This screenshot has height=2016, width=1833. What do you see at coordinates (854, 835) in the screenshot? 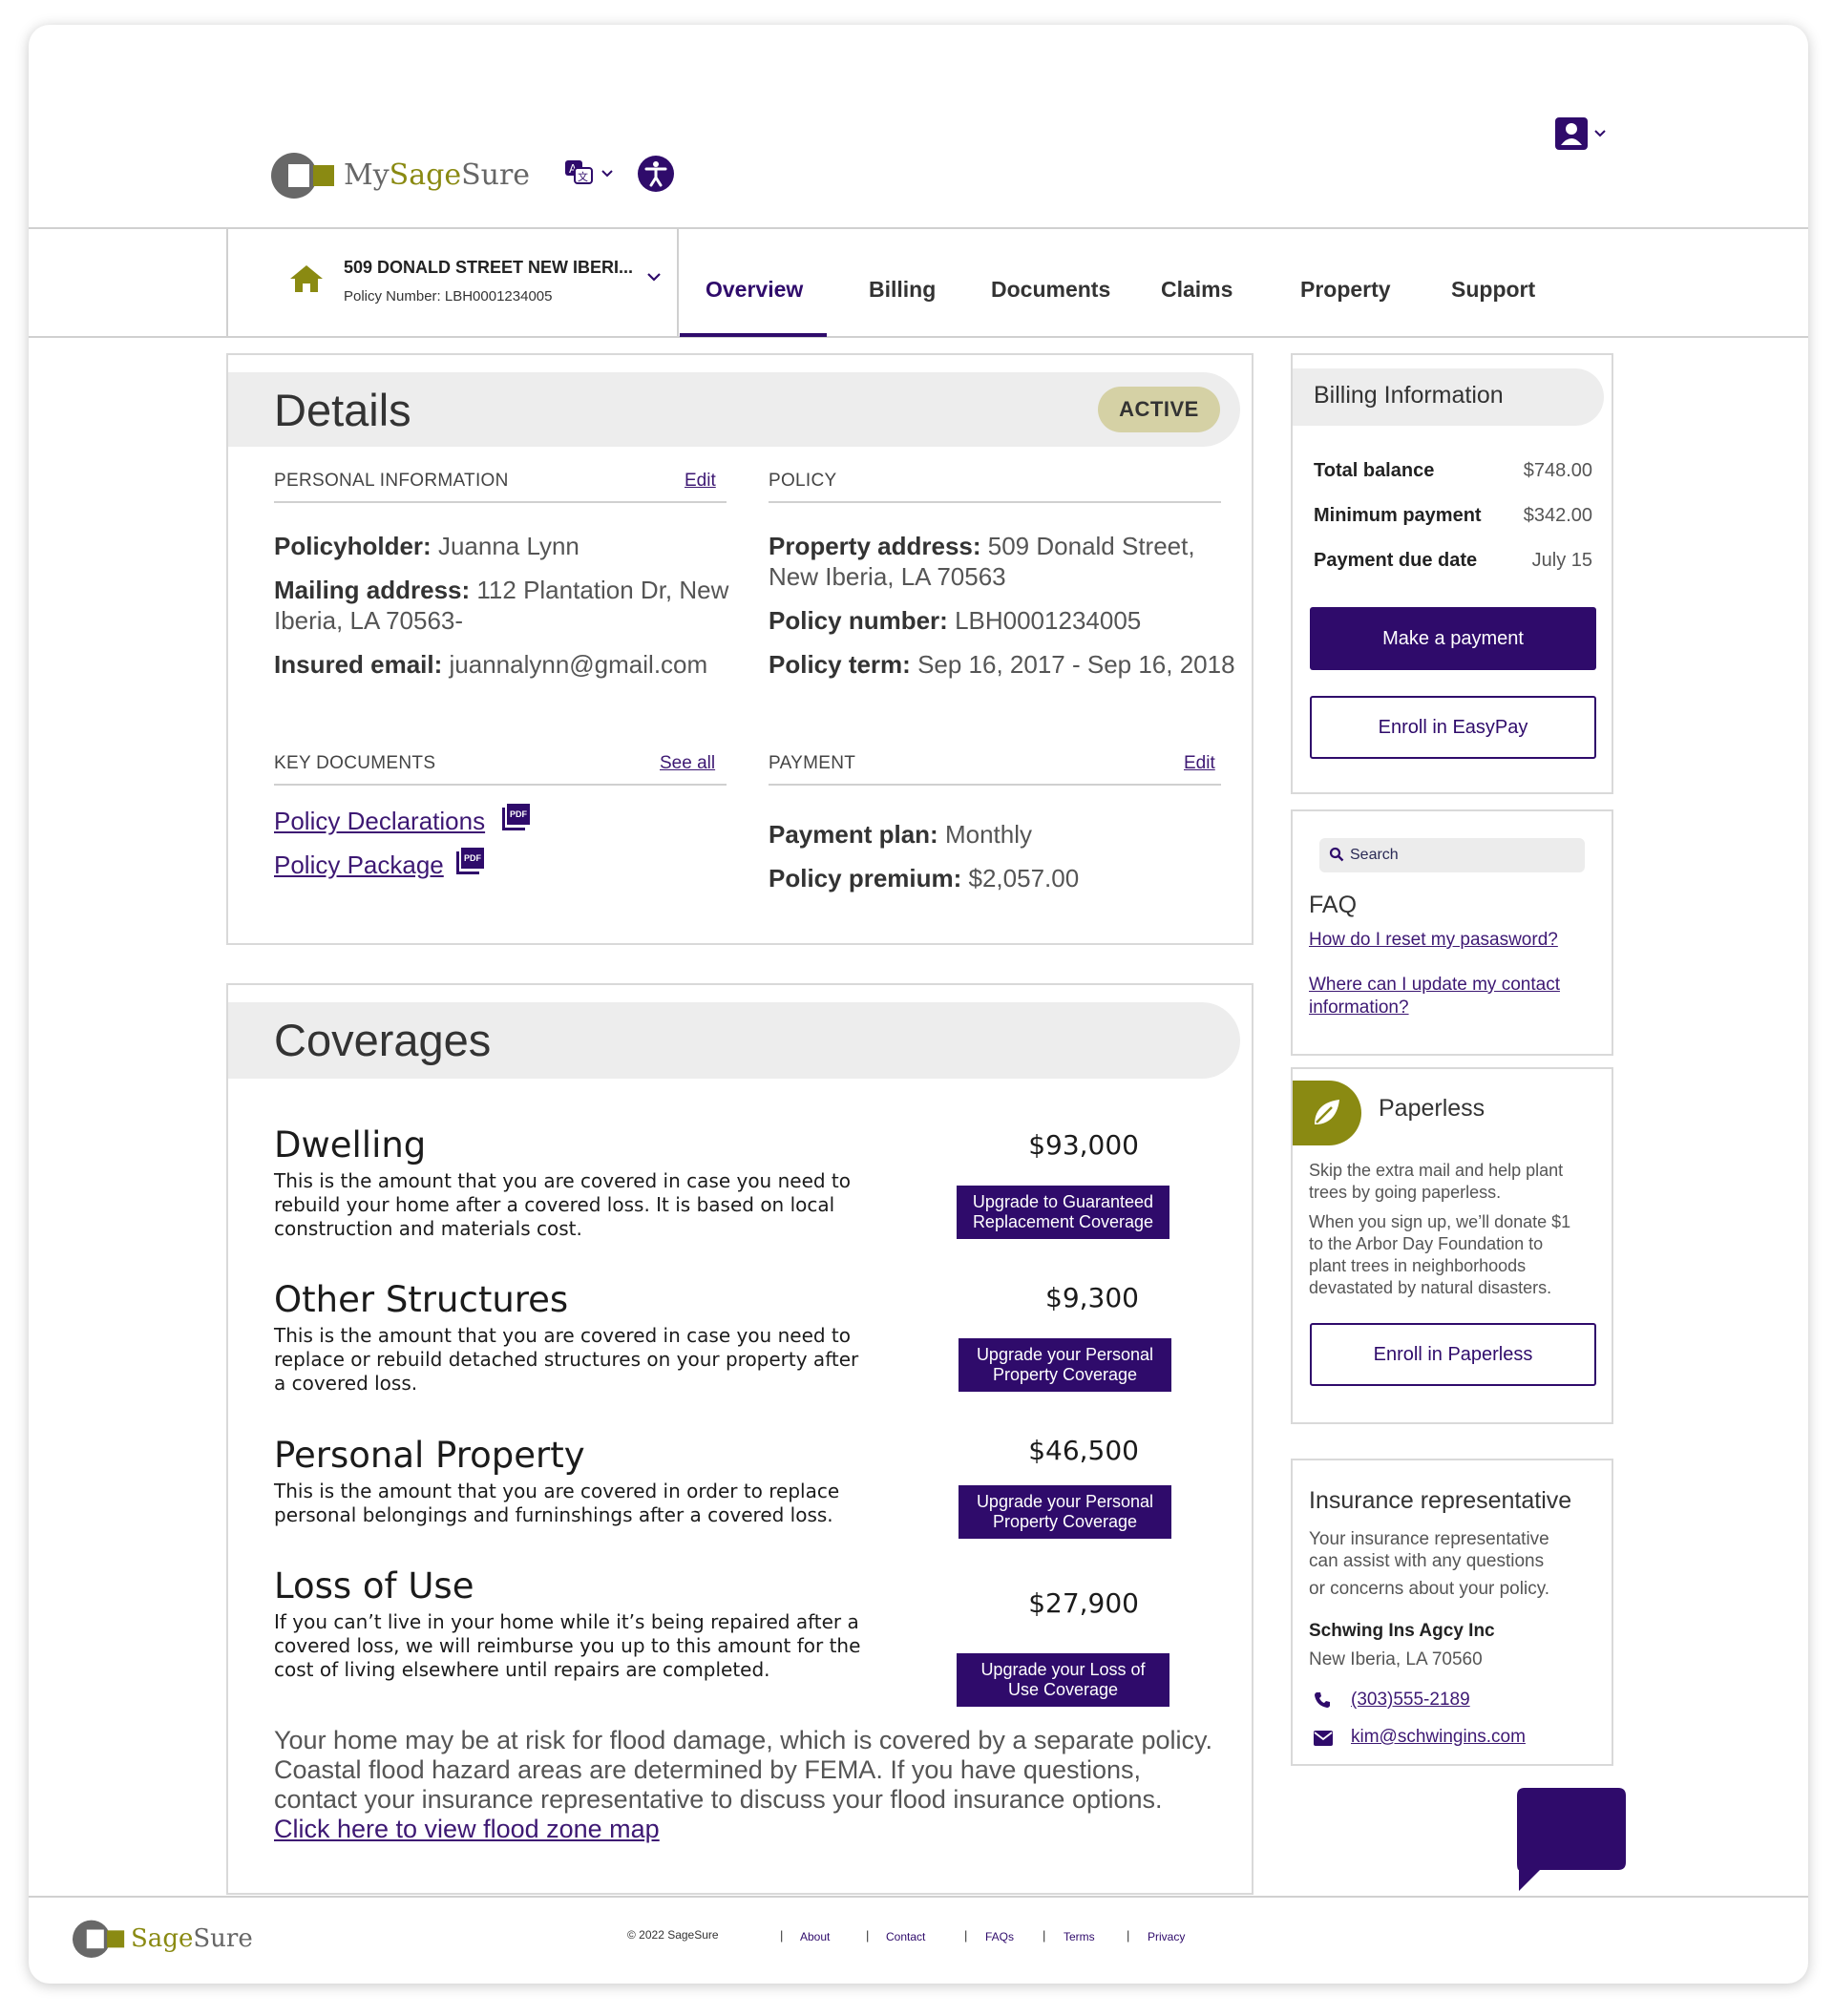
I see `payment-plan-label: Payment plan:` at bounding box center [854, 835].